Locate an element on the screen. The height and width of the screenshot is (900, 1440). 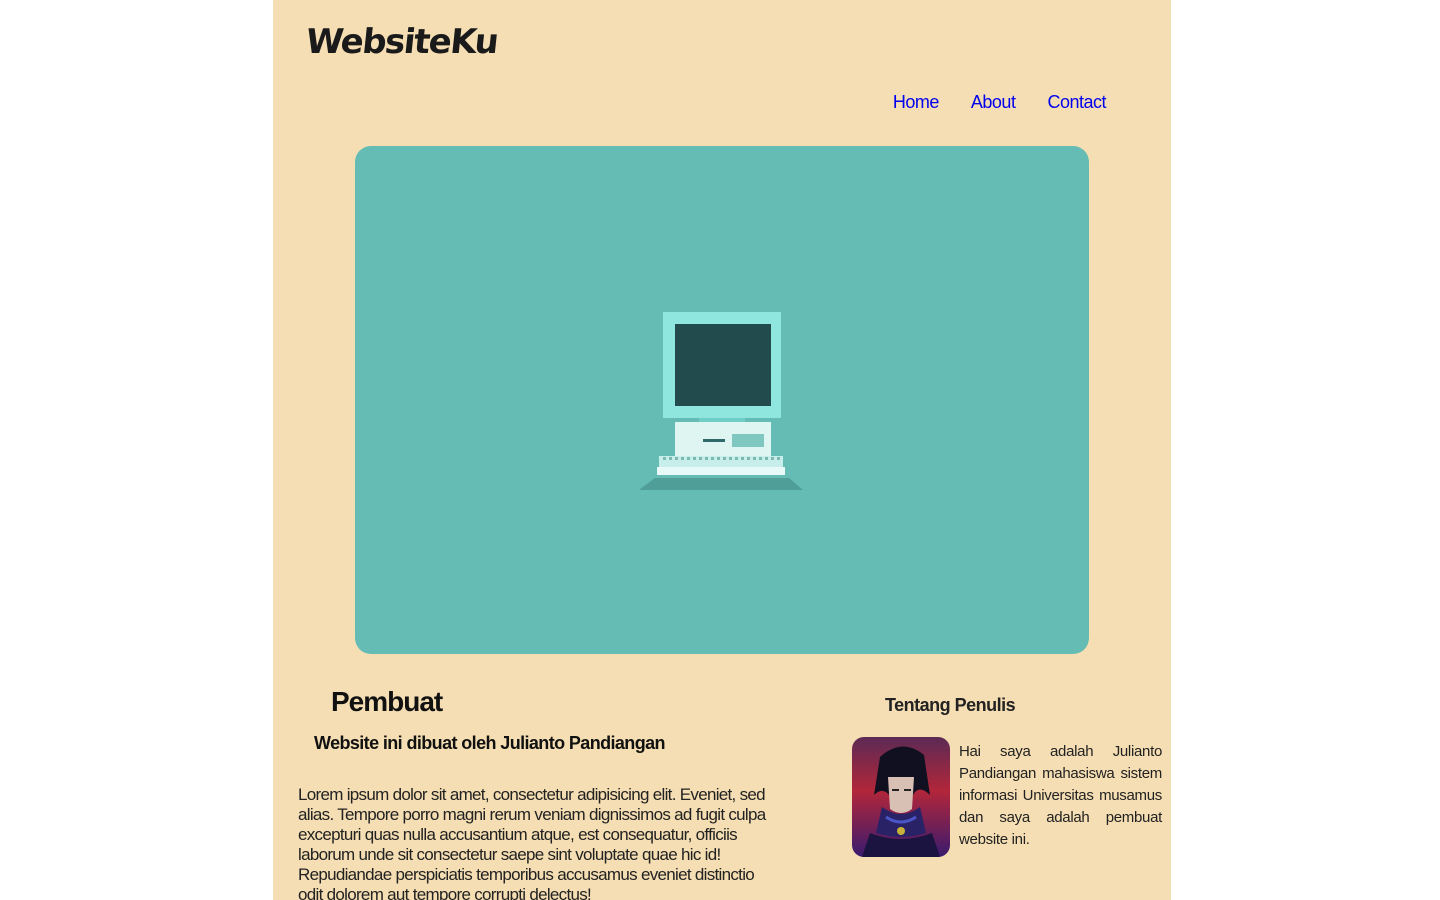
section-heading: Pembuat is located at coordinates (387, 701).